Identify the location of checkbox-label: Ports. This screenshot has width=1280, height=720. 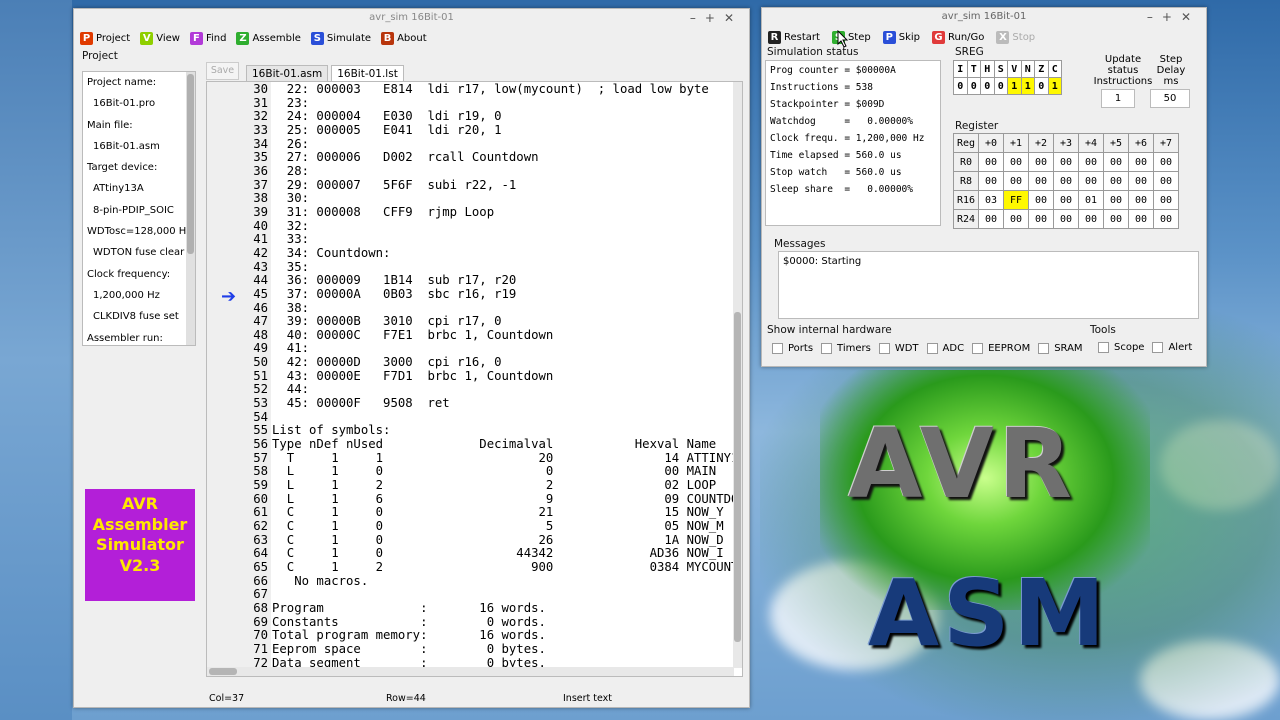
(801, 348).